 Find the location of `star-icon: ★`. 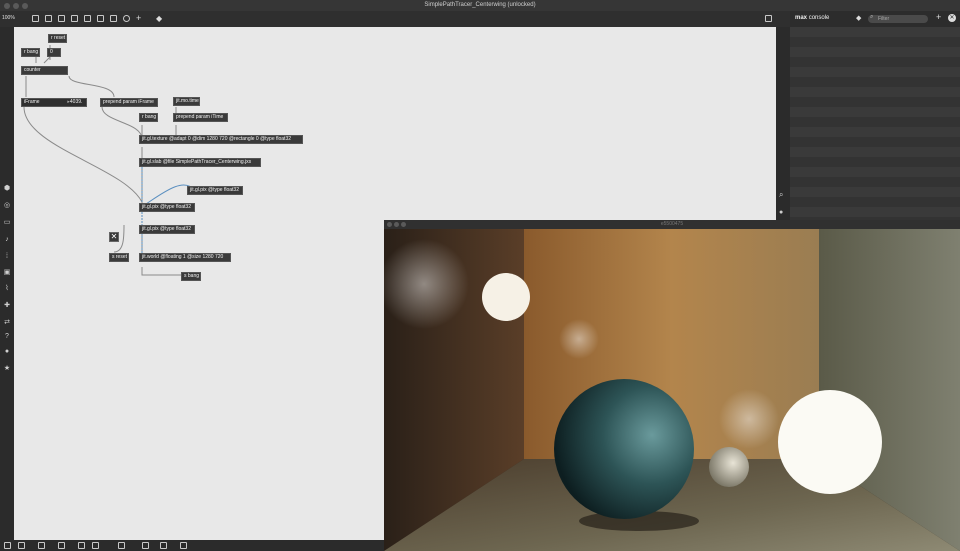

star-icon: ★ is located at coordinates (7, 369).